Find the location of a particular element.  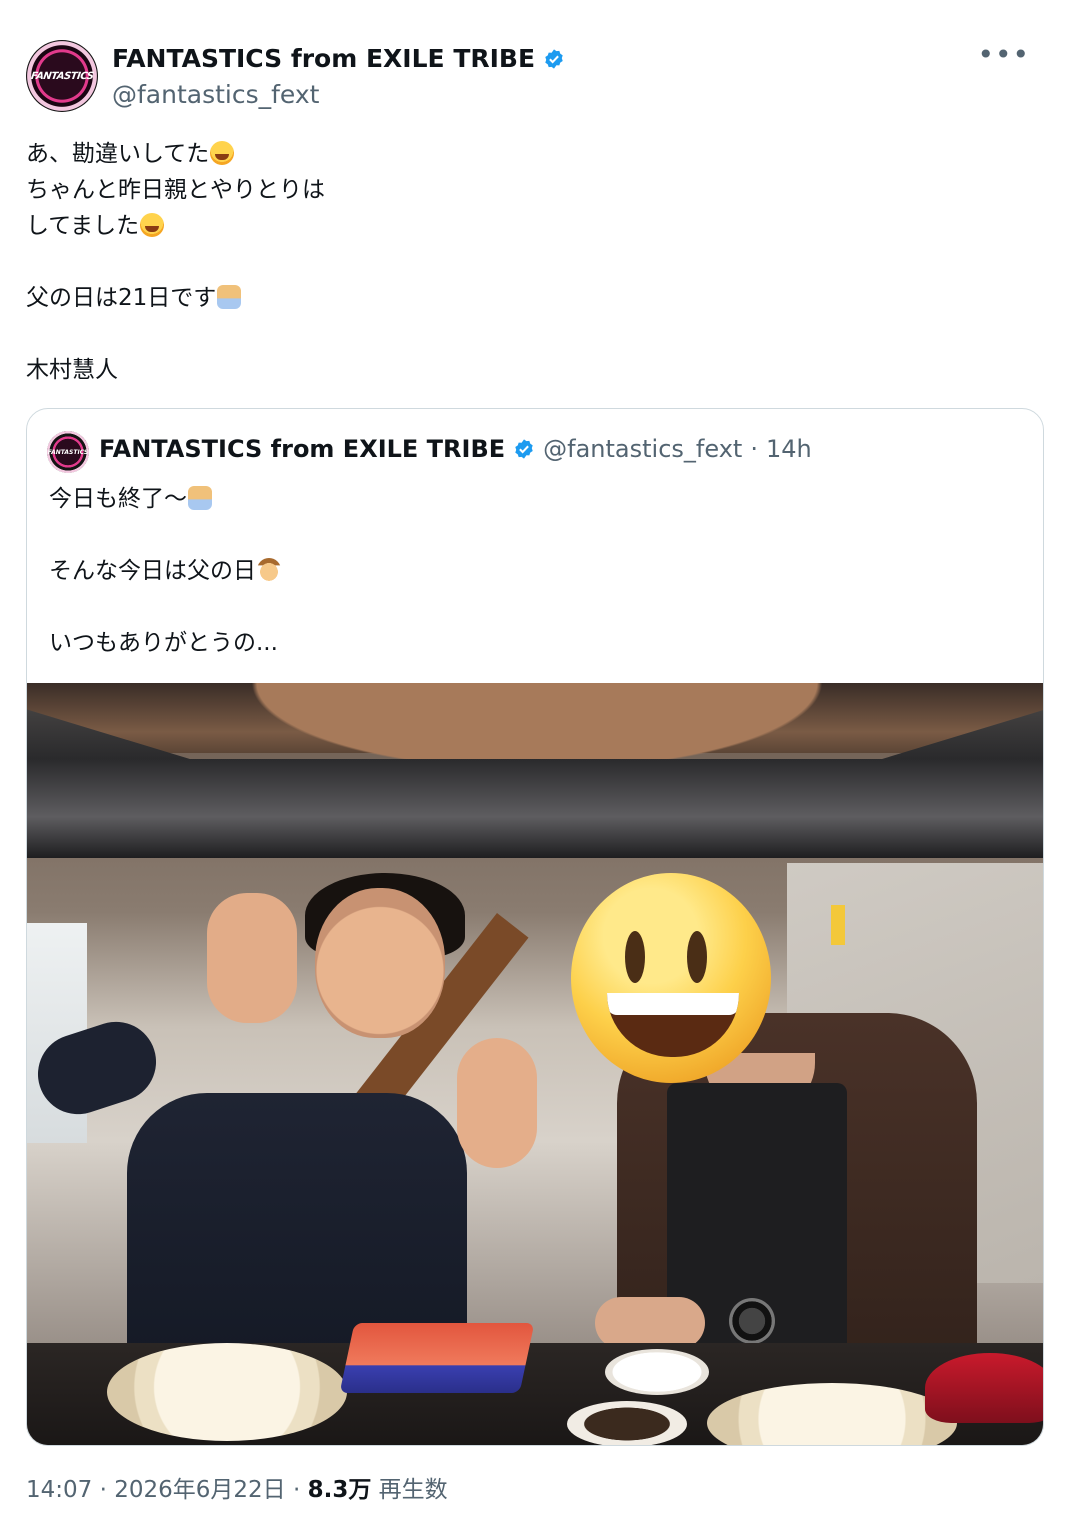

tweet-time: 14:07 is located at coordinates (59, 1490).